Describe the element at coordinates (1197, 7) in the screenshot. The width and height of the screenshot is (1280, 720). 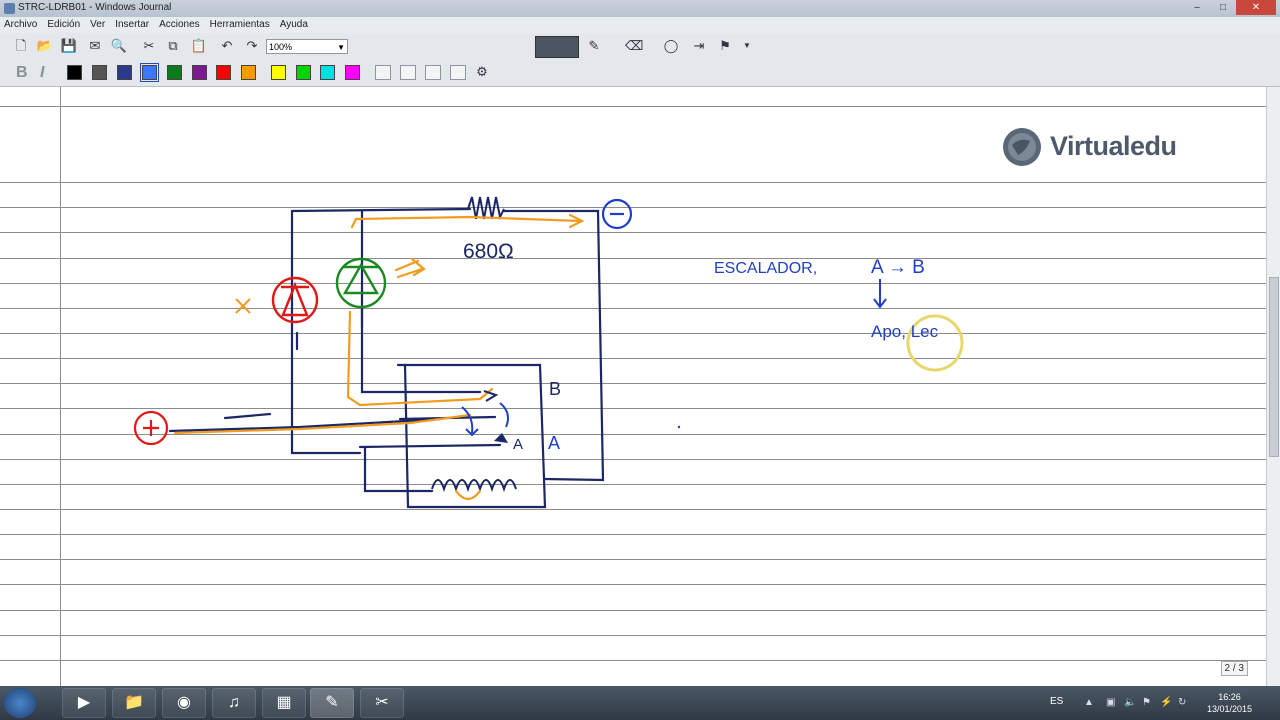
I see `minimize-button: –` at that location.